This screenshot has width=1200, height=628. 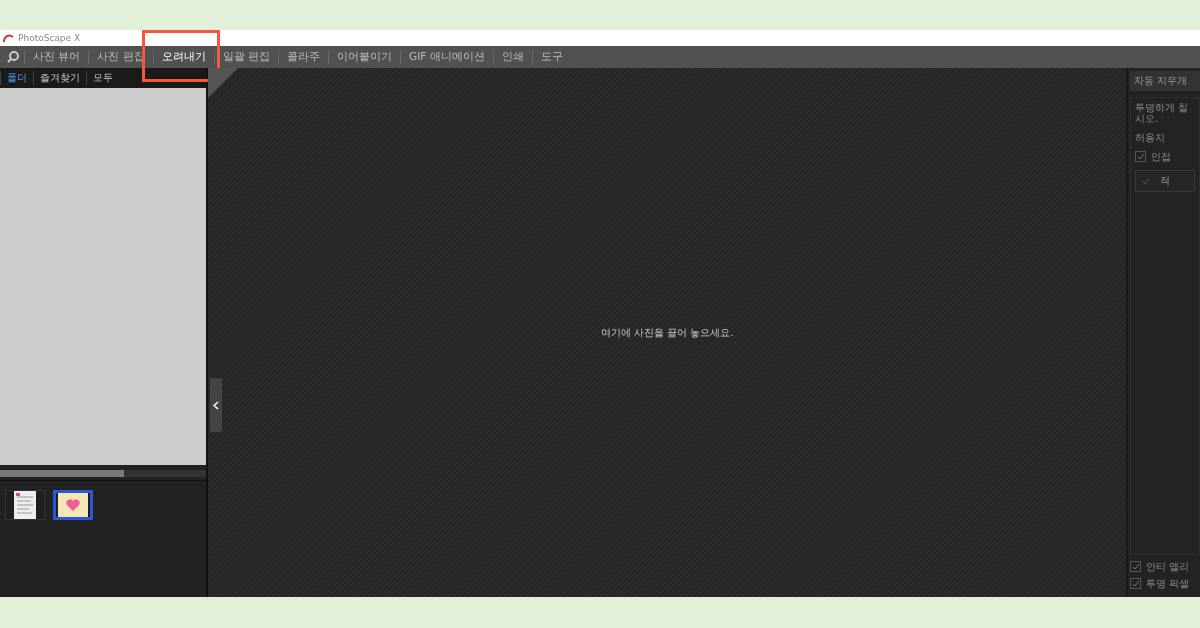 What do you see at coordinates (364, 57) in the screenshot?
I see `menu-tab: 이어붙이기` at bounding box center [364, 57].